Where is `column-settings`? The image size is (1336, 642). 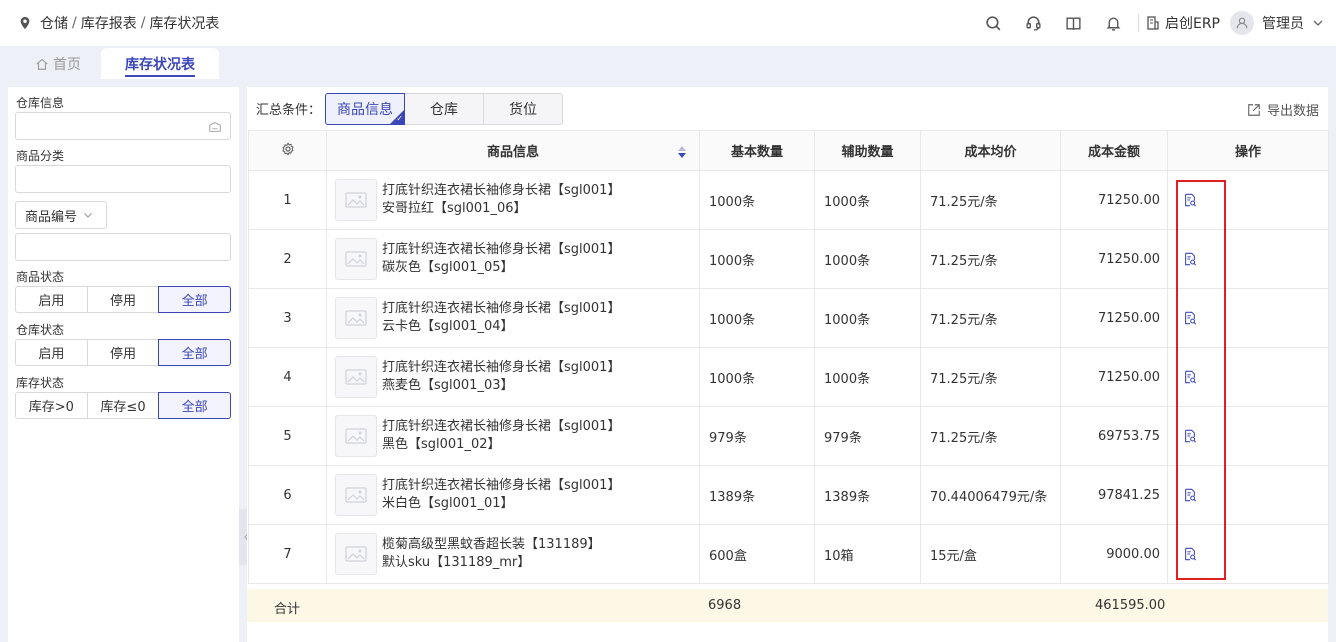
column-settings is located at coordinates (287, 150).